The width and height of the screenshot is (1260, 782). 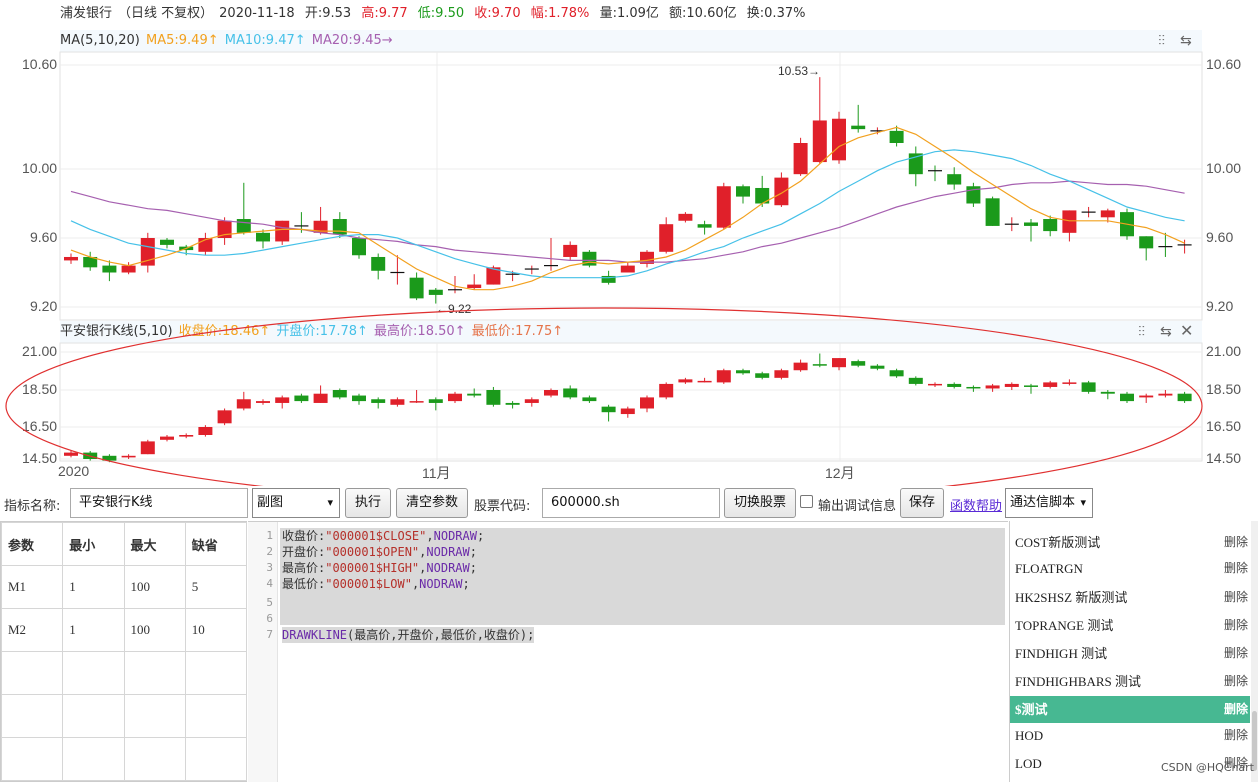 What do you see at coordinates (473, 552) in the screenshot?
I see `code-punct: ;` at bounding box center [473, 552].